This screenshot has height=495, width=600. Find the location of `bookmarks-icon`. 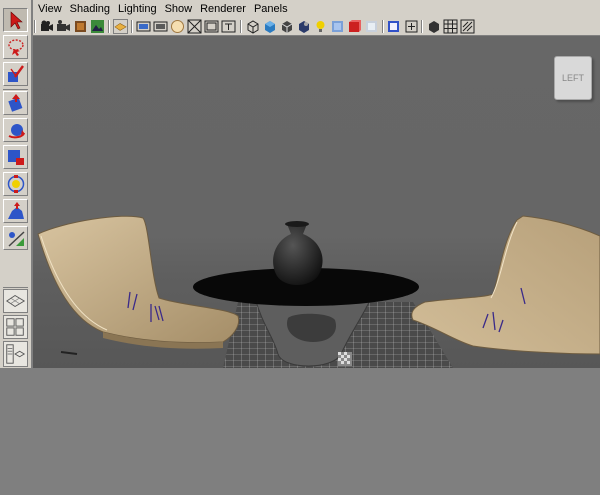

bookmarks-icon is located at coordinates (80, 26).